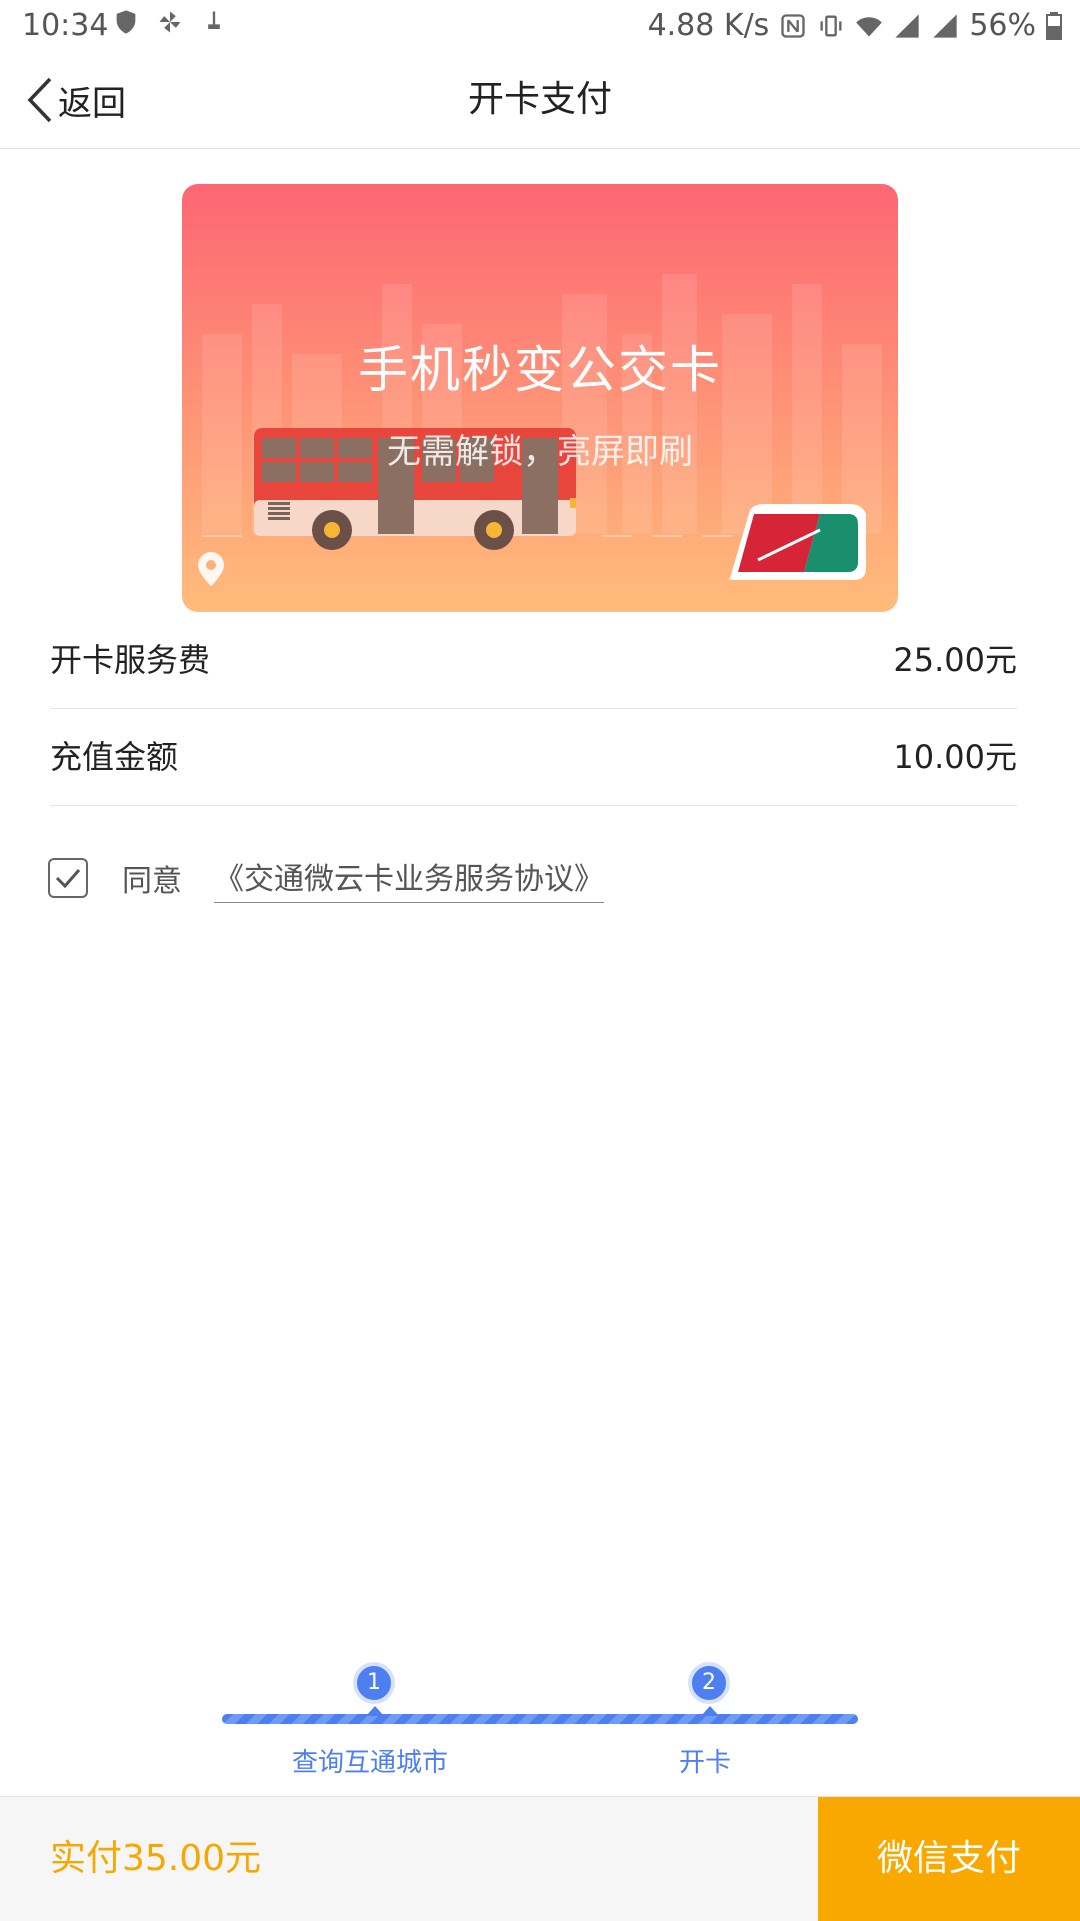 The width and height of the screenshot is (1080, 1921). What do you see at coordinates (130, 660) in the screenshot?
I see `service-fee-label: 开卡服务费` at bounding box center [130, 660].